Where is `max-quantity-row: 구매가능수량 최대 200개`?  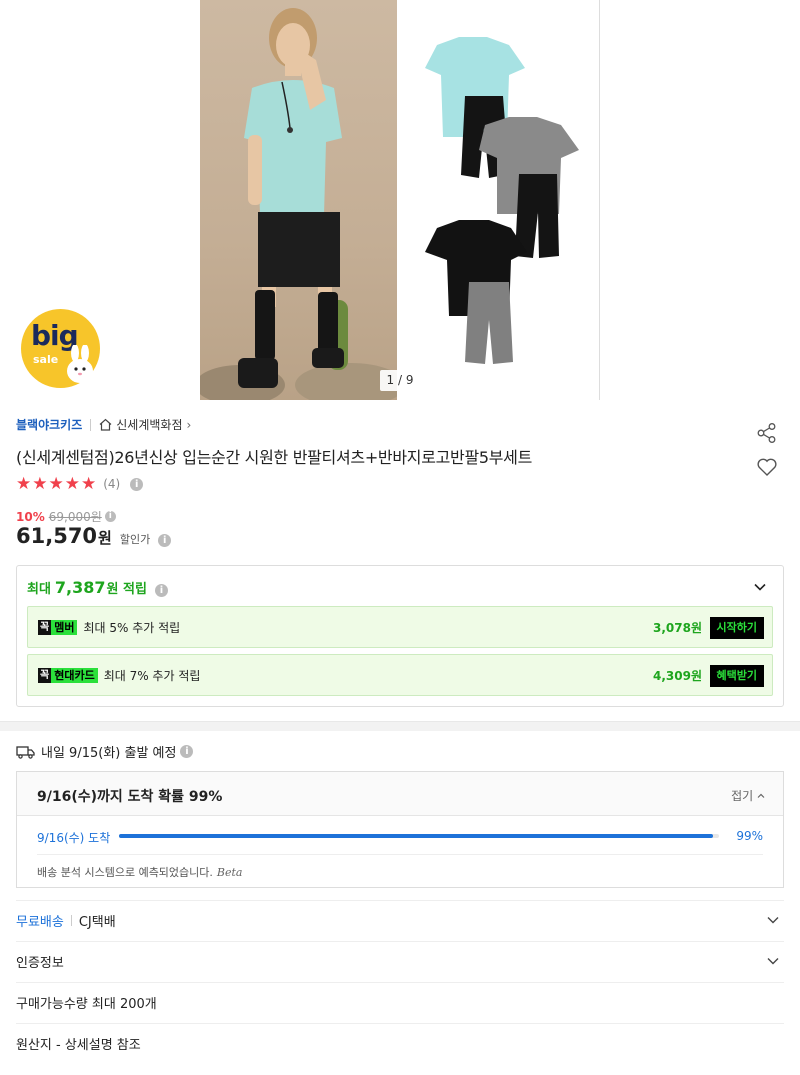 max-quantity-row: 구매가능수량 최대 200개 is located at coordinates (400, 1002).